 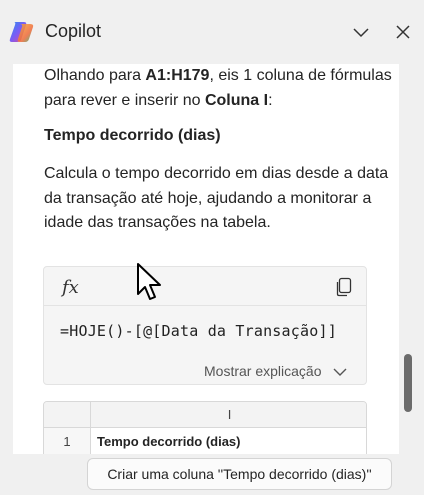 I want to click on intro-prefix: Olhando para, so click(x=95, y=75).